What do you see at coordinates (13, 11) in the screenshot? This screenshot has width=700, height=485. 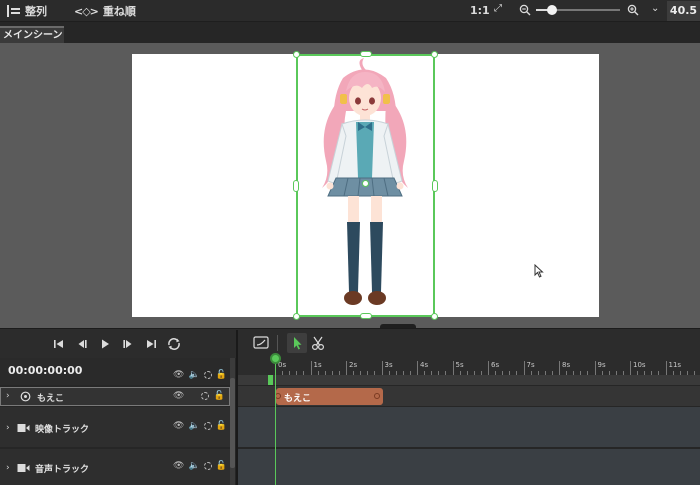 I see `align-icon` at bounding box center [13, 11].